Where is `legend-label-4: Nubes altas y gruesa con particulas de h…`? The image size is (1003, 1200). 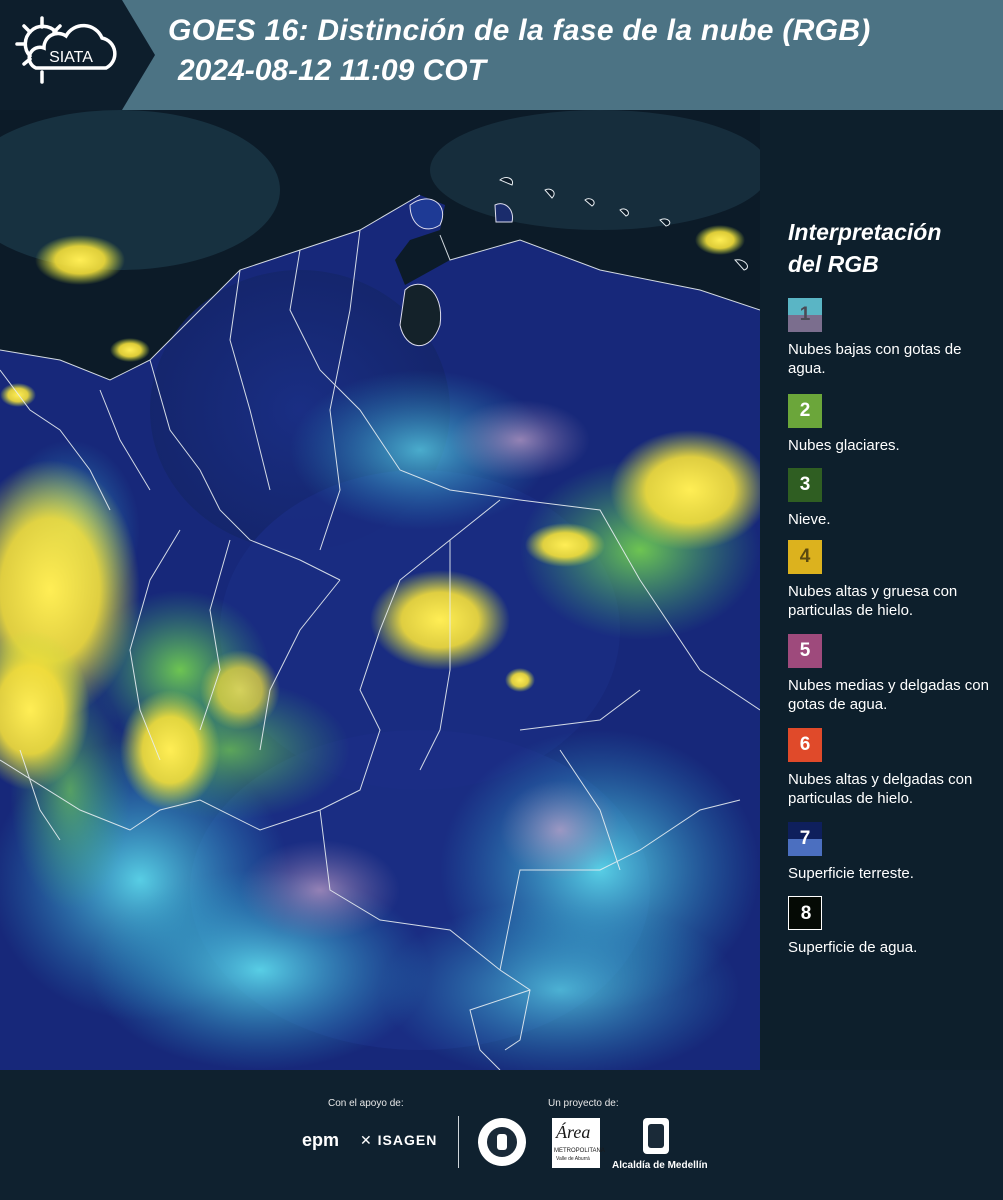 legend-label-4: Nubes altas y gruesa con particulas de h… is located at coordinates (873, 601).